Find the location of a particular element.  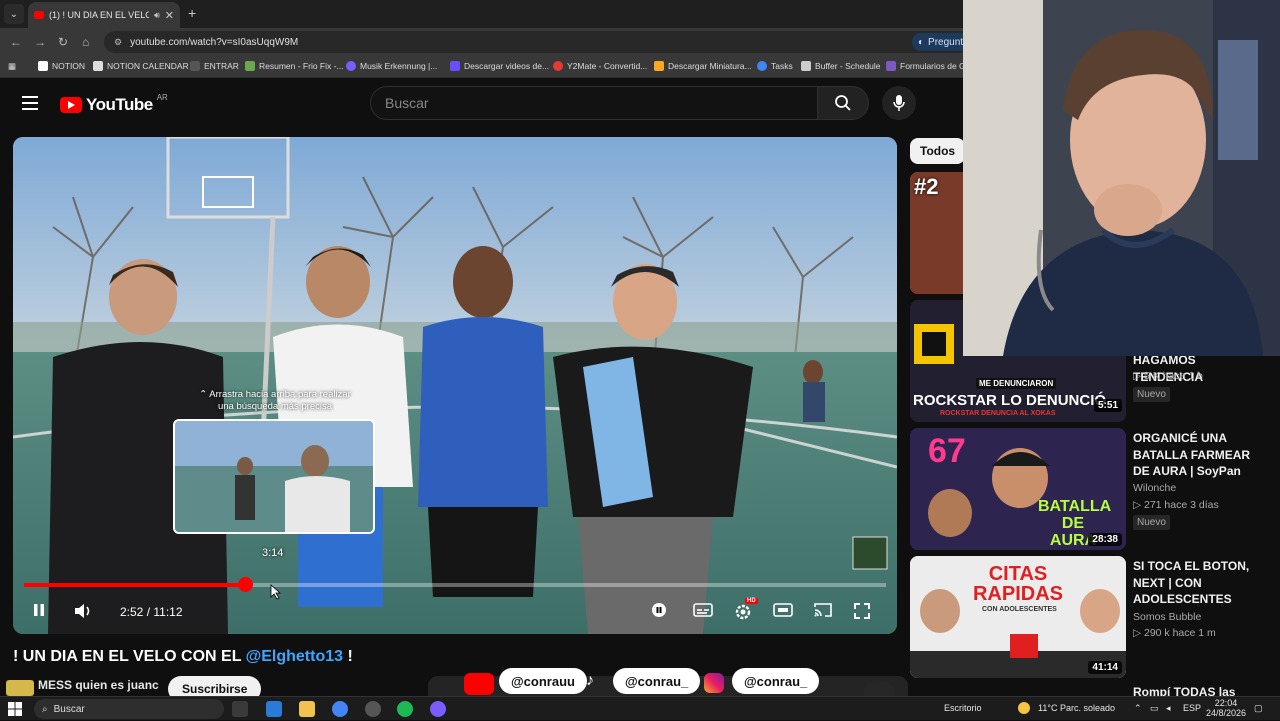

tab-search-button: ⌄ is located at coordinates (14, 14).